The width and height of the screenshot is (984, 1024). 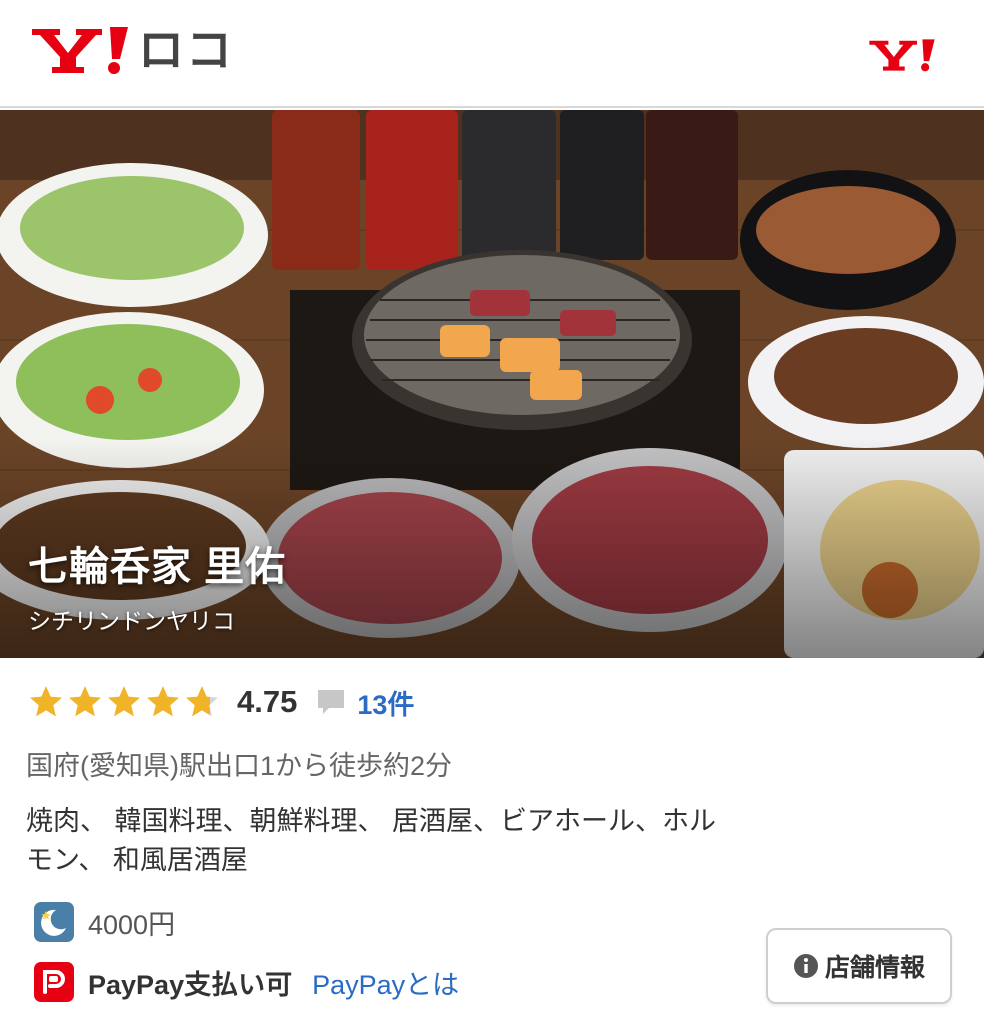 What do you see at coordinates (267, 701) in the screenshot?
I see `rating-value: 4.75` at bounding box center [267, 701].